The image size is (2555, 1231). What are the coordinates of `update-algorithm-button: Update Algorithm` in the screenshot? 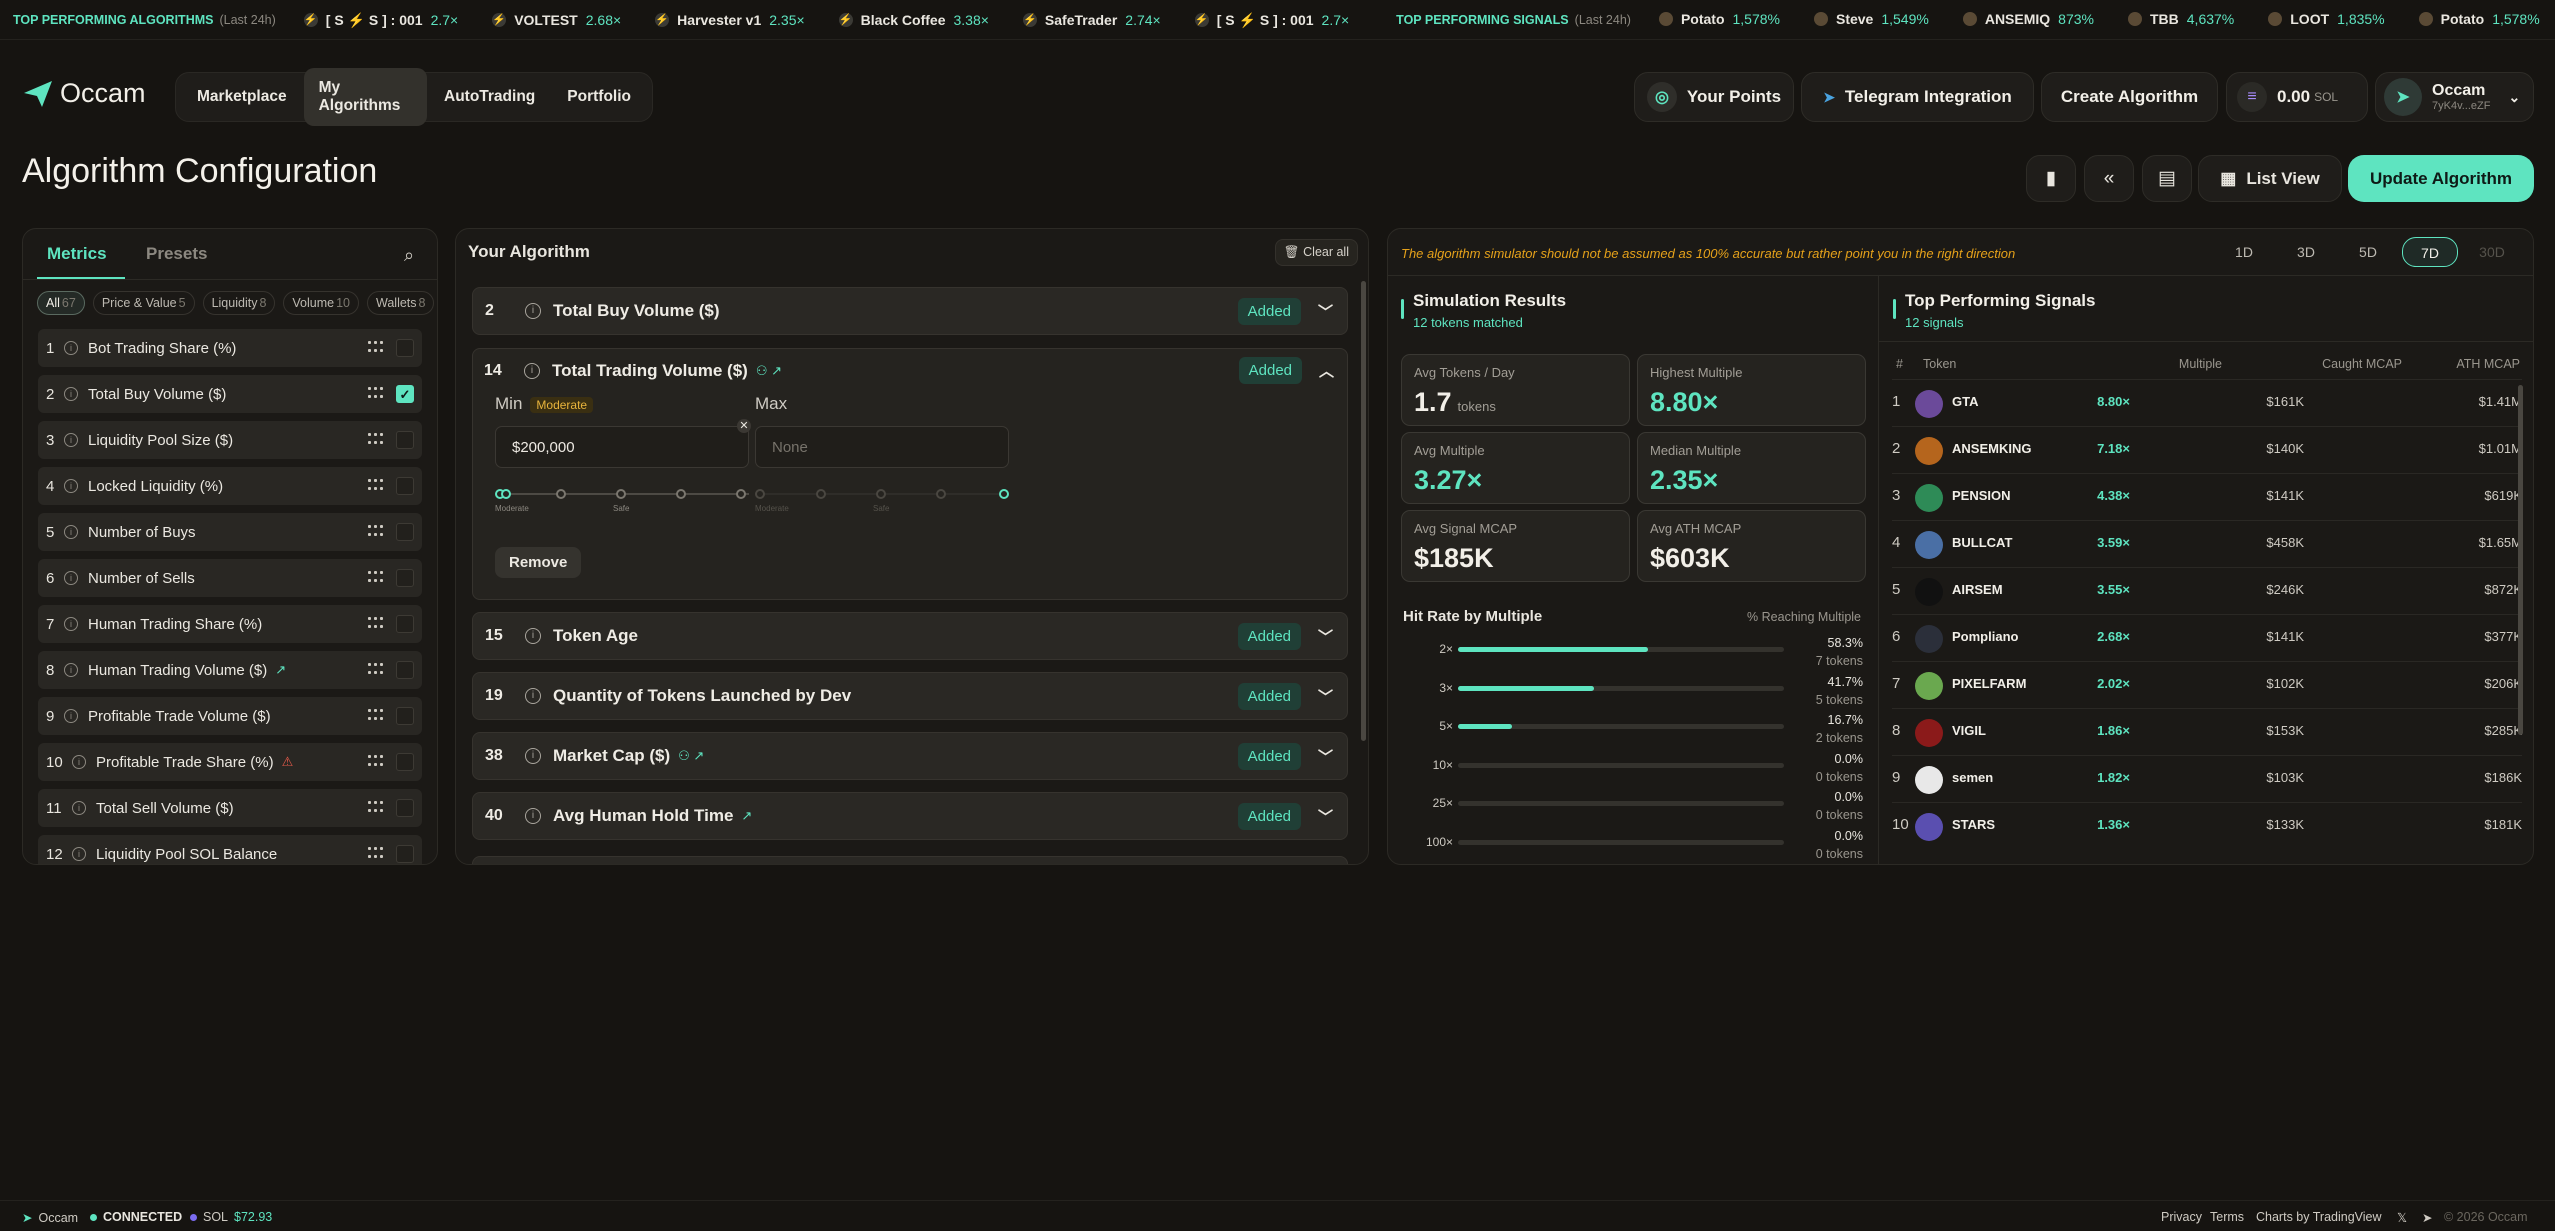 It's located at (2441, 178).